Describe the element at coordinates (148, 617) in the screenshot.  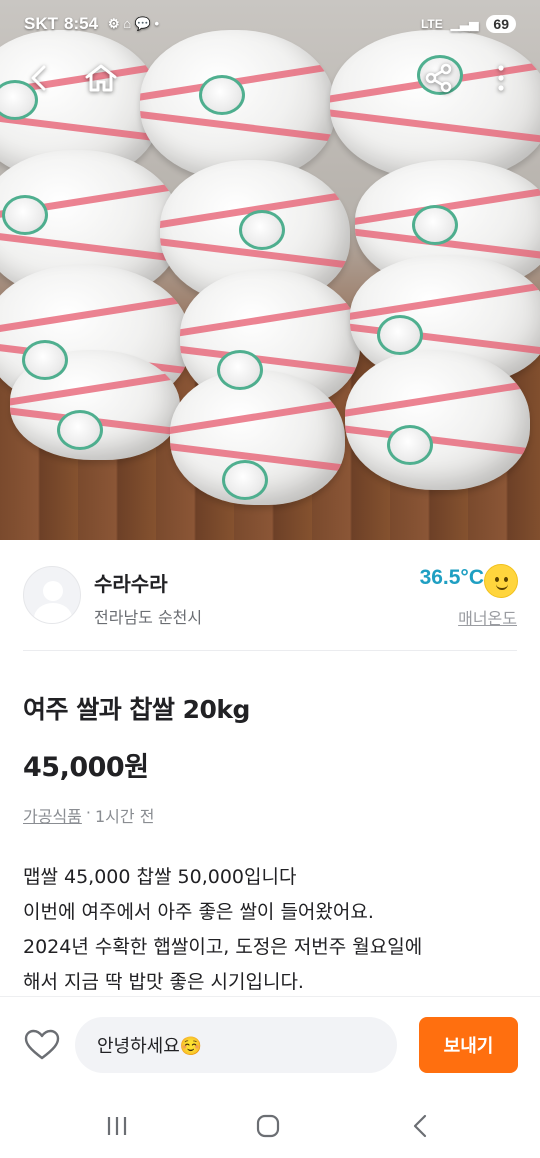
I see `seller-location: 전라남도 순천시` at that location.